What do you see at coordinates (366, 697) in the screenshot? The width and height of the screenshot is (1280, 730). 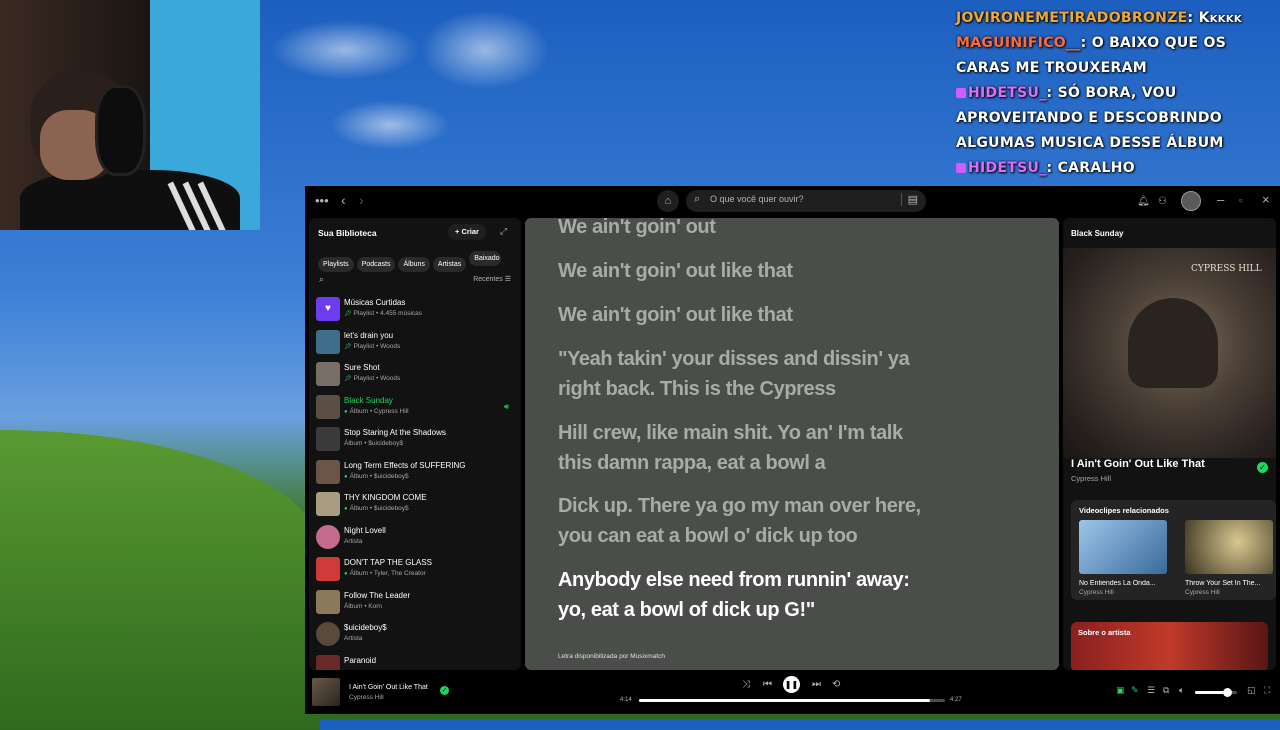 I see `player-artist: Cypress Hill` at bounding box center [366, 697].